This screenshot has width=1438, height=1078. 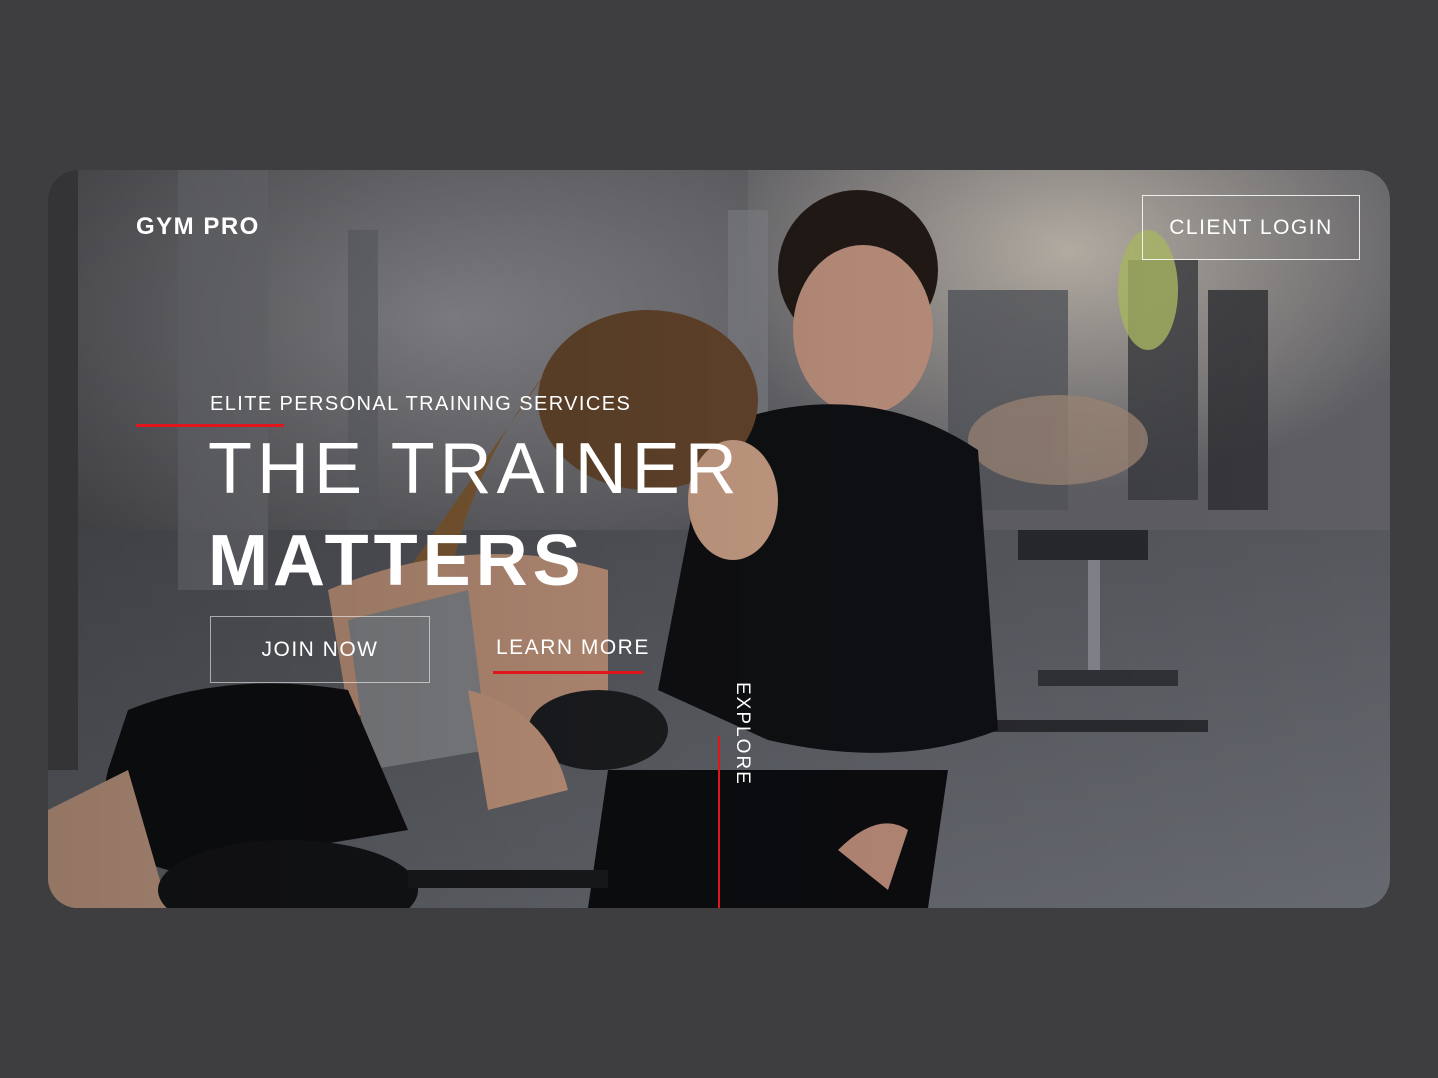 What do you see at coordinates (397, 561) in the screenshot?
I see `headline-line-2: MATTERS` at bounding box center [397, 561].